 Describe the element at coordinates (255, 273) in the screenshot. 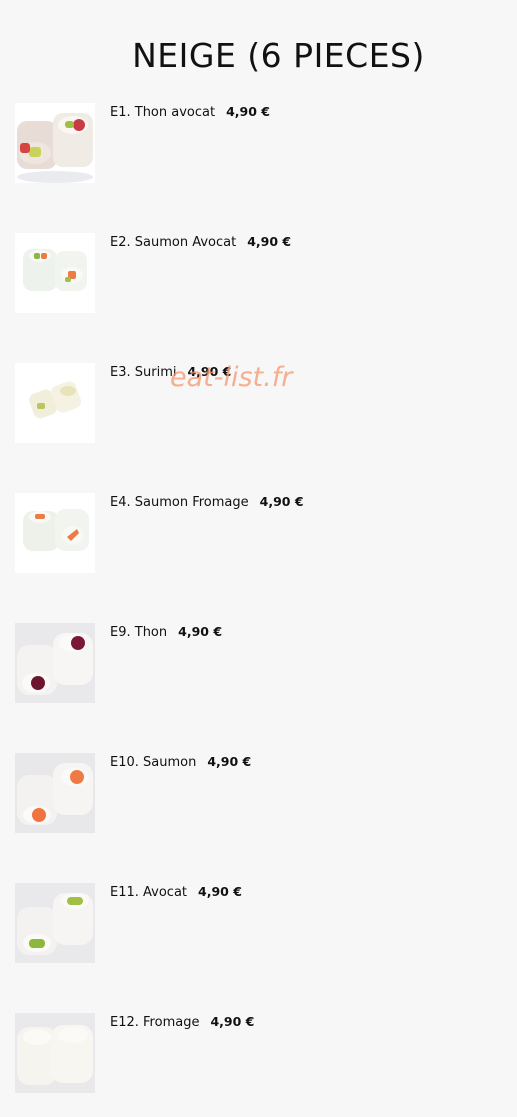

I see `menu-item: E2. Saumon Avocat 4,90 €` at that location.